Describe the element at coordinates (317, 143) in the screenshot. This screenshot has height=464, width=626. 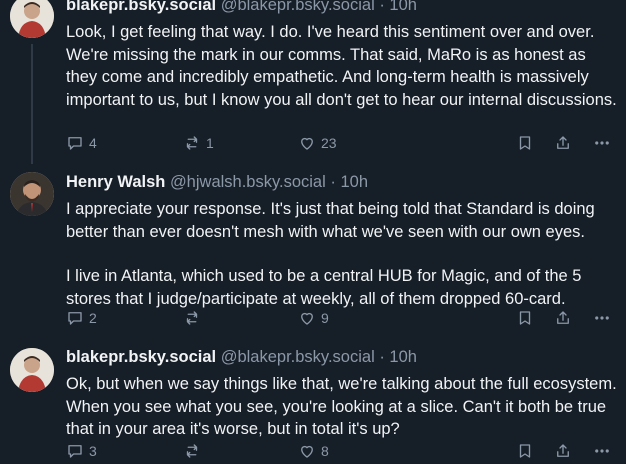
I see `like-button: 23` at that location.